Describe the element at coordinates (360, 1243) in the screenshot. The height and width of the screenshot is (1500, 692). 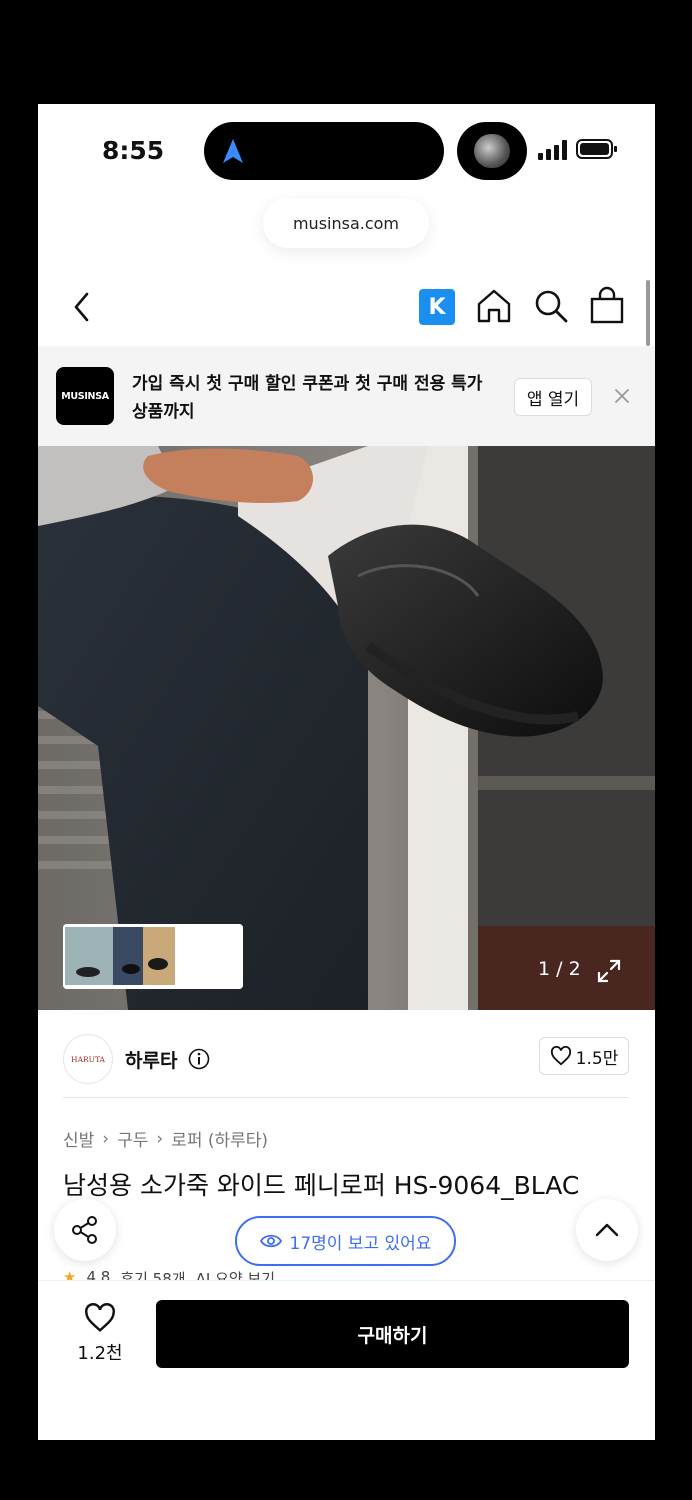
I see `viewers-text: 17명이 보고 있어요` at that location.